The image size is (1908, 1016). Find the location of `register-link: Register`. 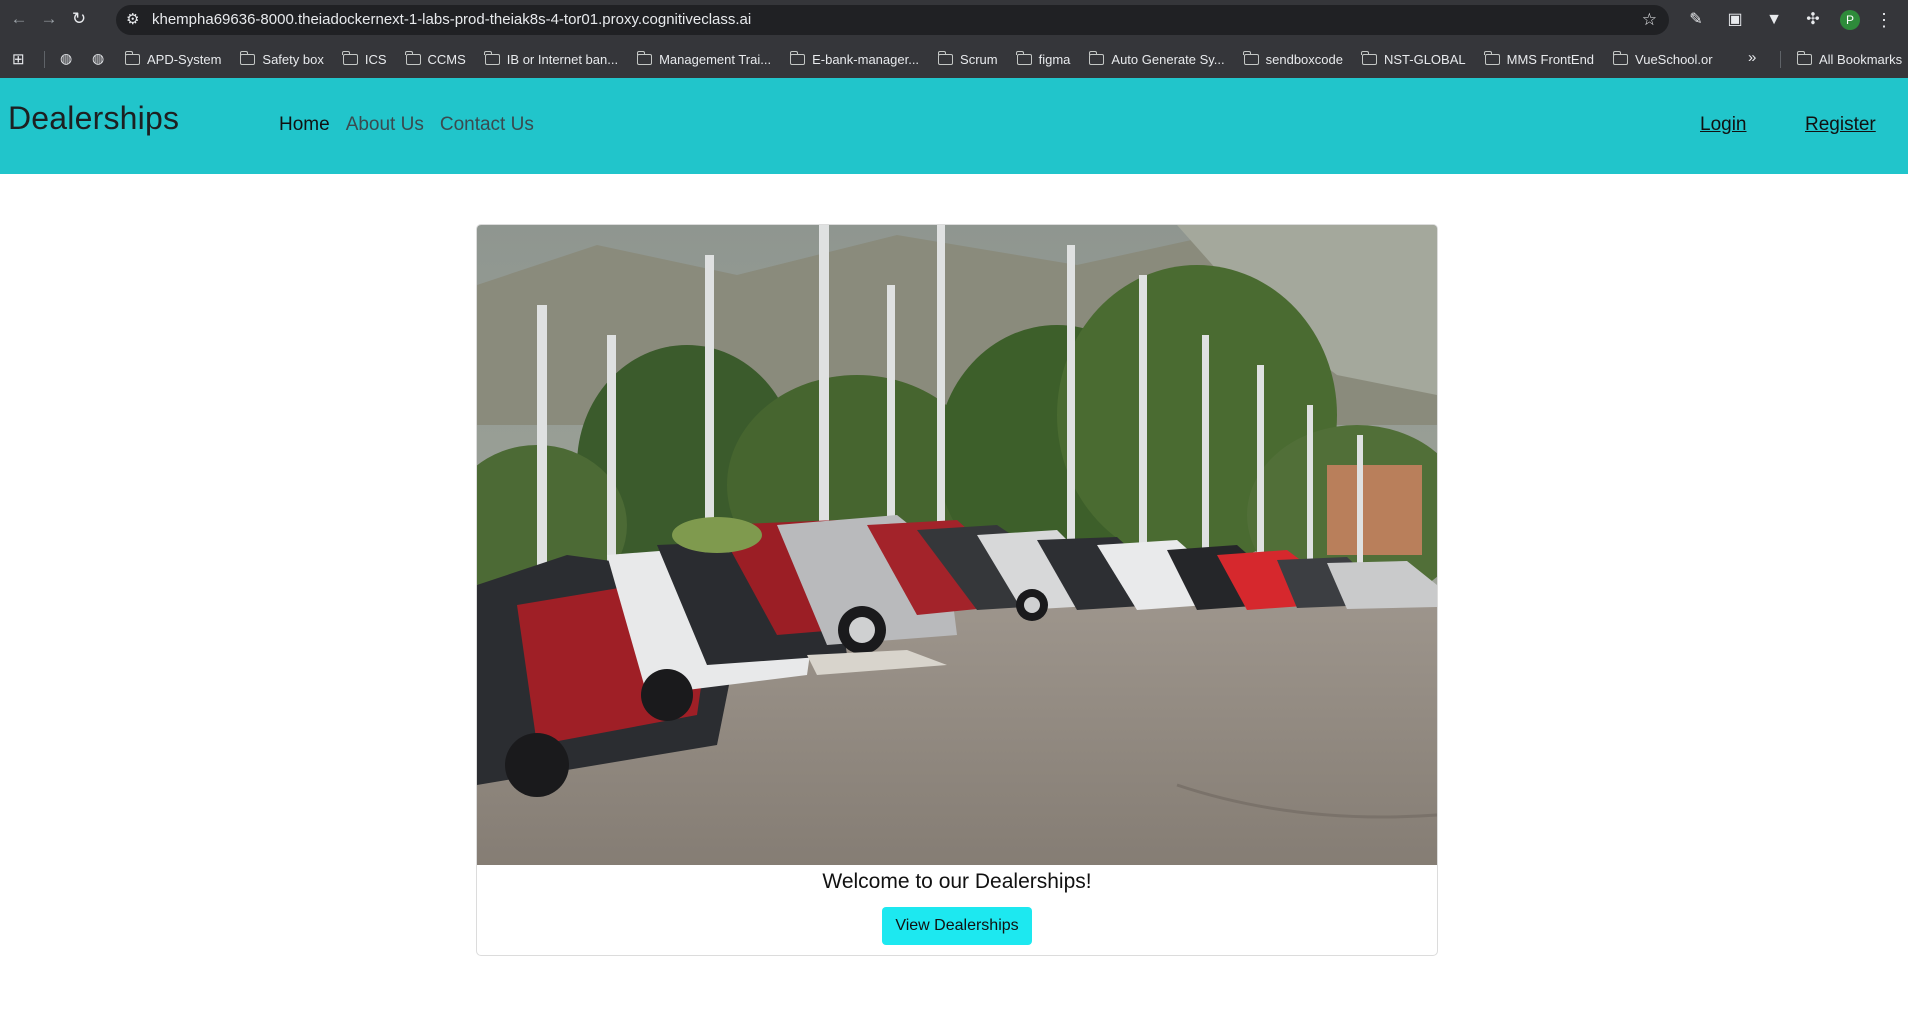

register-link: Register is located at coordinates (1840, 125).